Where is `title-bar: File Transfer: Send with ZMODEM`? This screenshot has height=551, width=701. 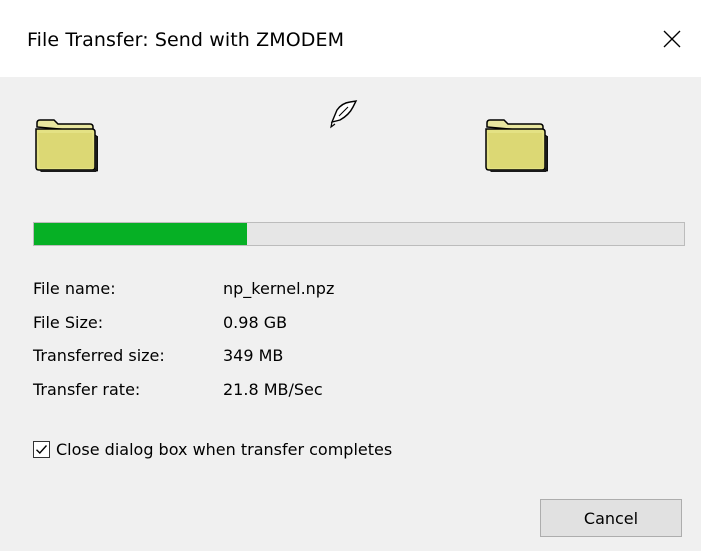 title-bar: File Transfer: Send with ZMODEM is located at coordinates (350, 38).